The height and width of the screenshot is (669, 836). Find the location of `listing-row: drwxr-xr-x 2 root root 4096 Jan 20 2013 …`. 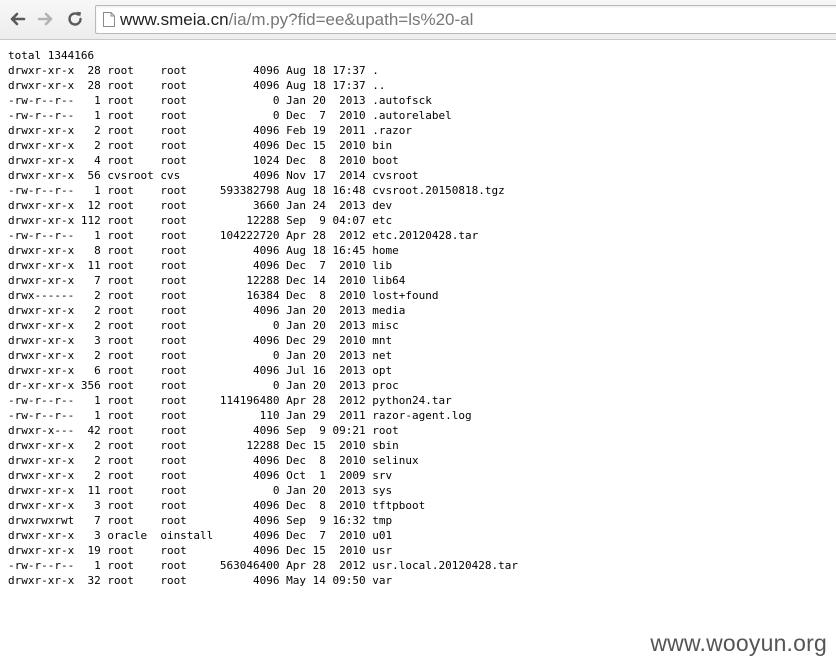

listing-row: drwxr-xr-x 2 root root 4096 Jan 20 2013 … is located at coordinates (207, 310).